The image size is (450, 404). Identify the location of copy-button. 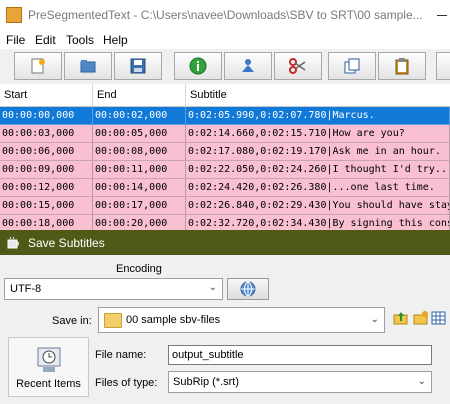
(352, 66).